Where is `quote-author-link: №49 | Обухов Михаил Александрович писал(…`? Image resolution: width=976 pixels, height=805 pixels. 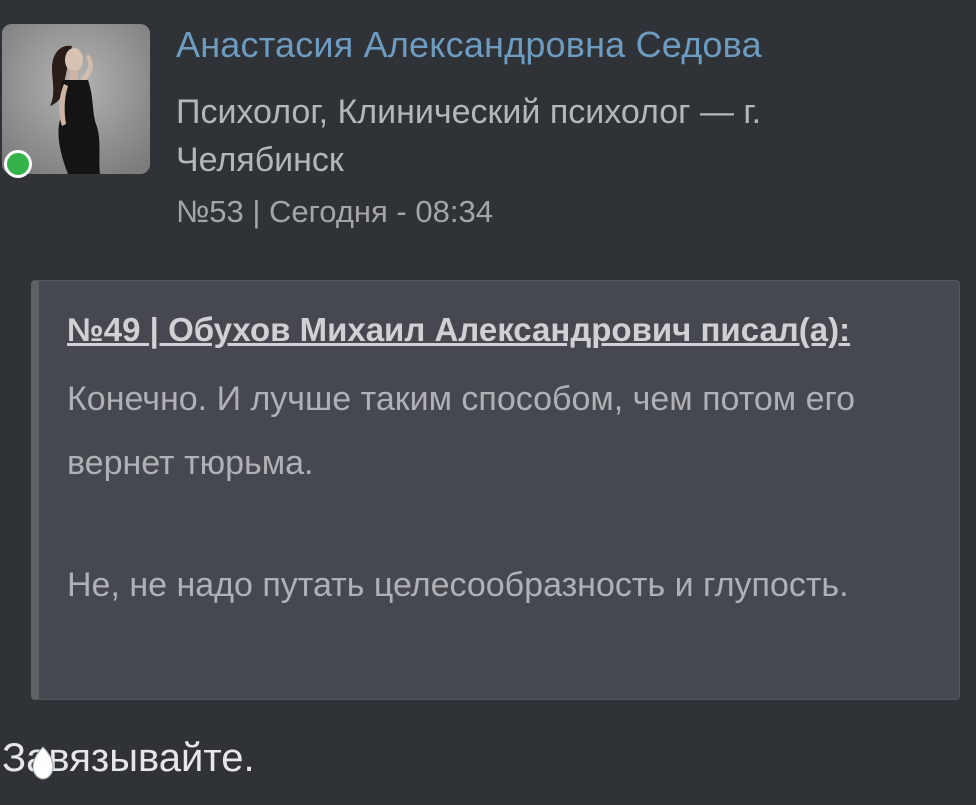
quote-author-link: №49 | Обухов Михаил Александрович писал(… is located at coordinates (458, 330).